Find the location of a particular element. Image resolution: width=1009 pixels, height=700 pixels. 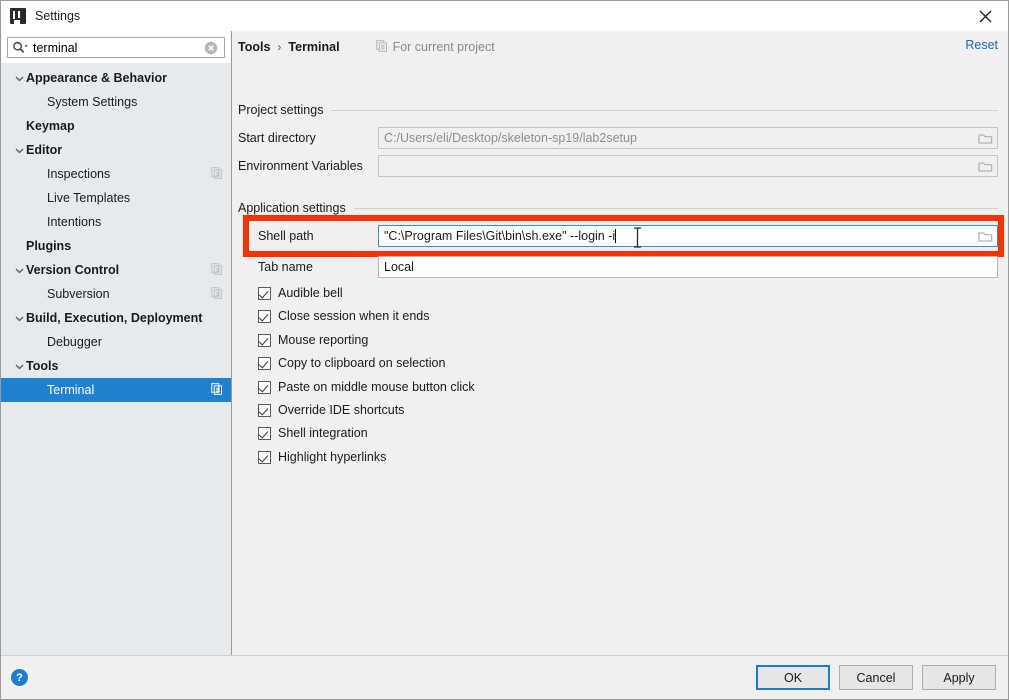

environment-variables-row: Environment Variables is located at coordinates (618, 166).